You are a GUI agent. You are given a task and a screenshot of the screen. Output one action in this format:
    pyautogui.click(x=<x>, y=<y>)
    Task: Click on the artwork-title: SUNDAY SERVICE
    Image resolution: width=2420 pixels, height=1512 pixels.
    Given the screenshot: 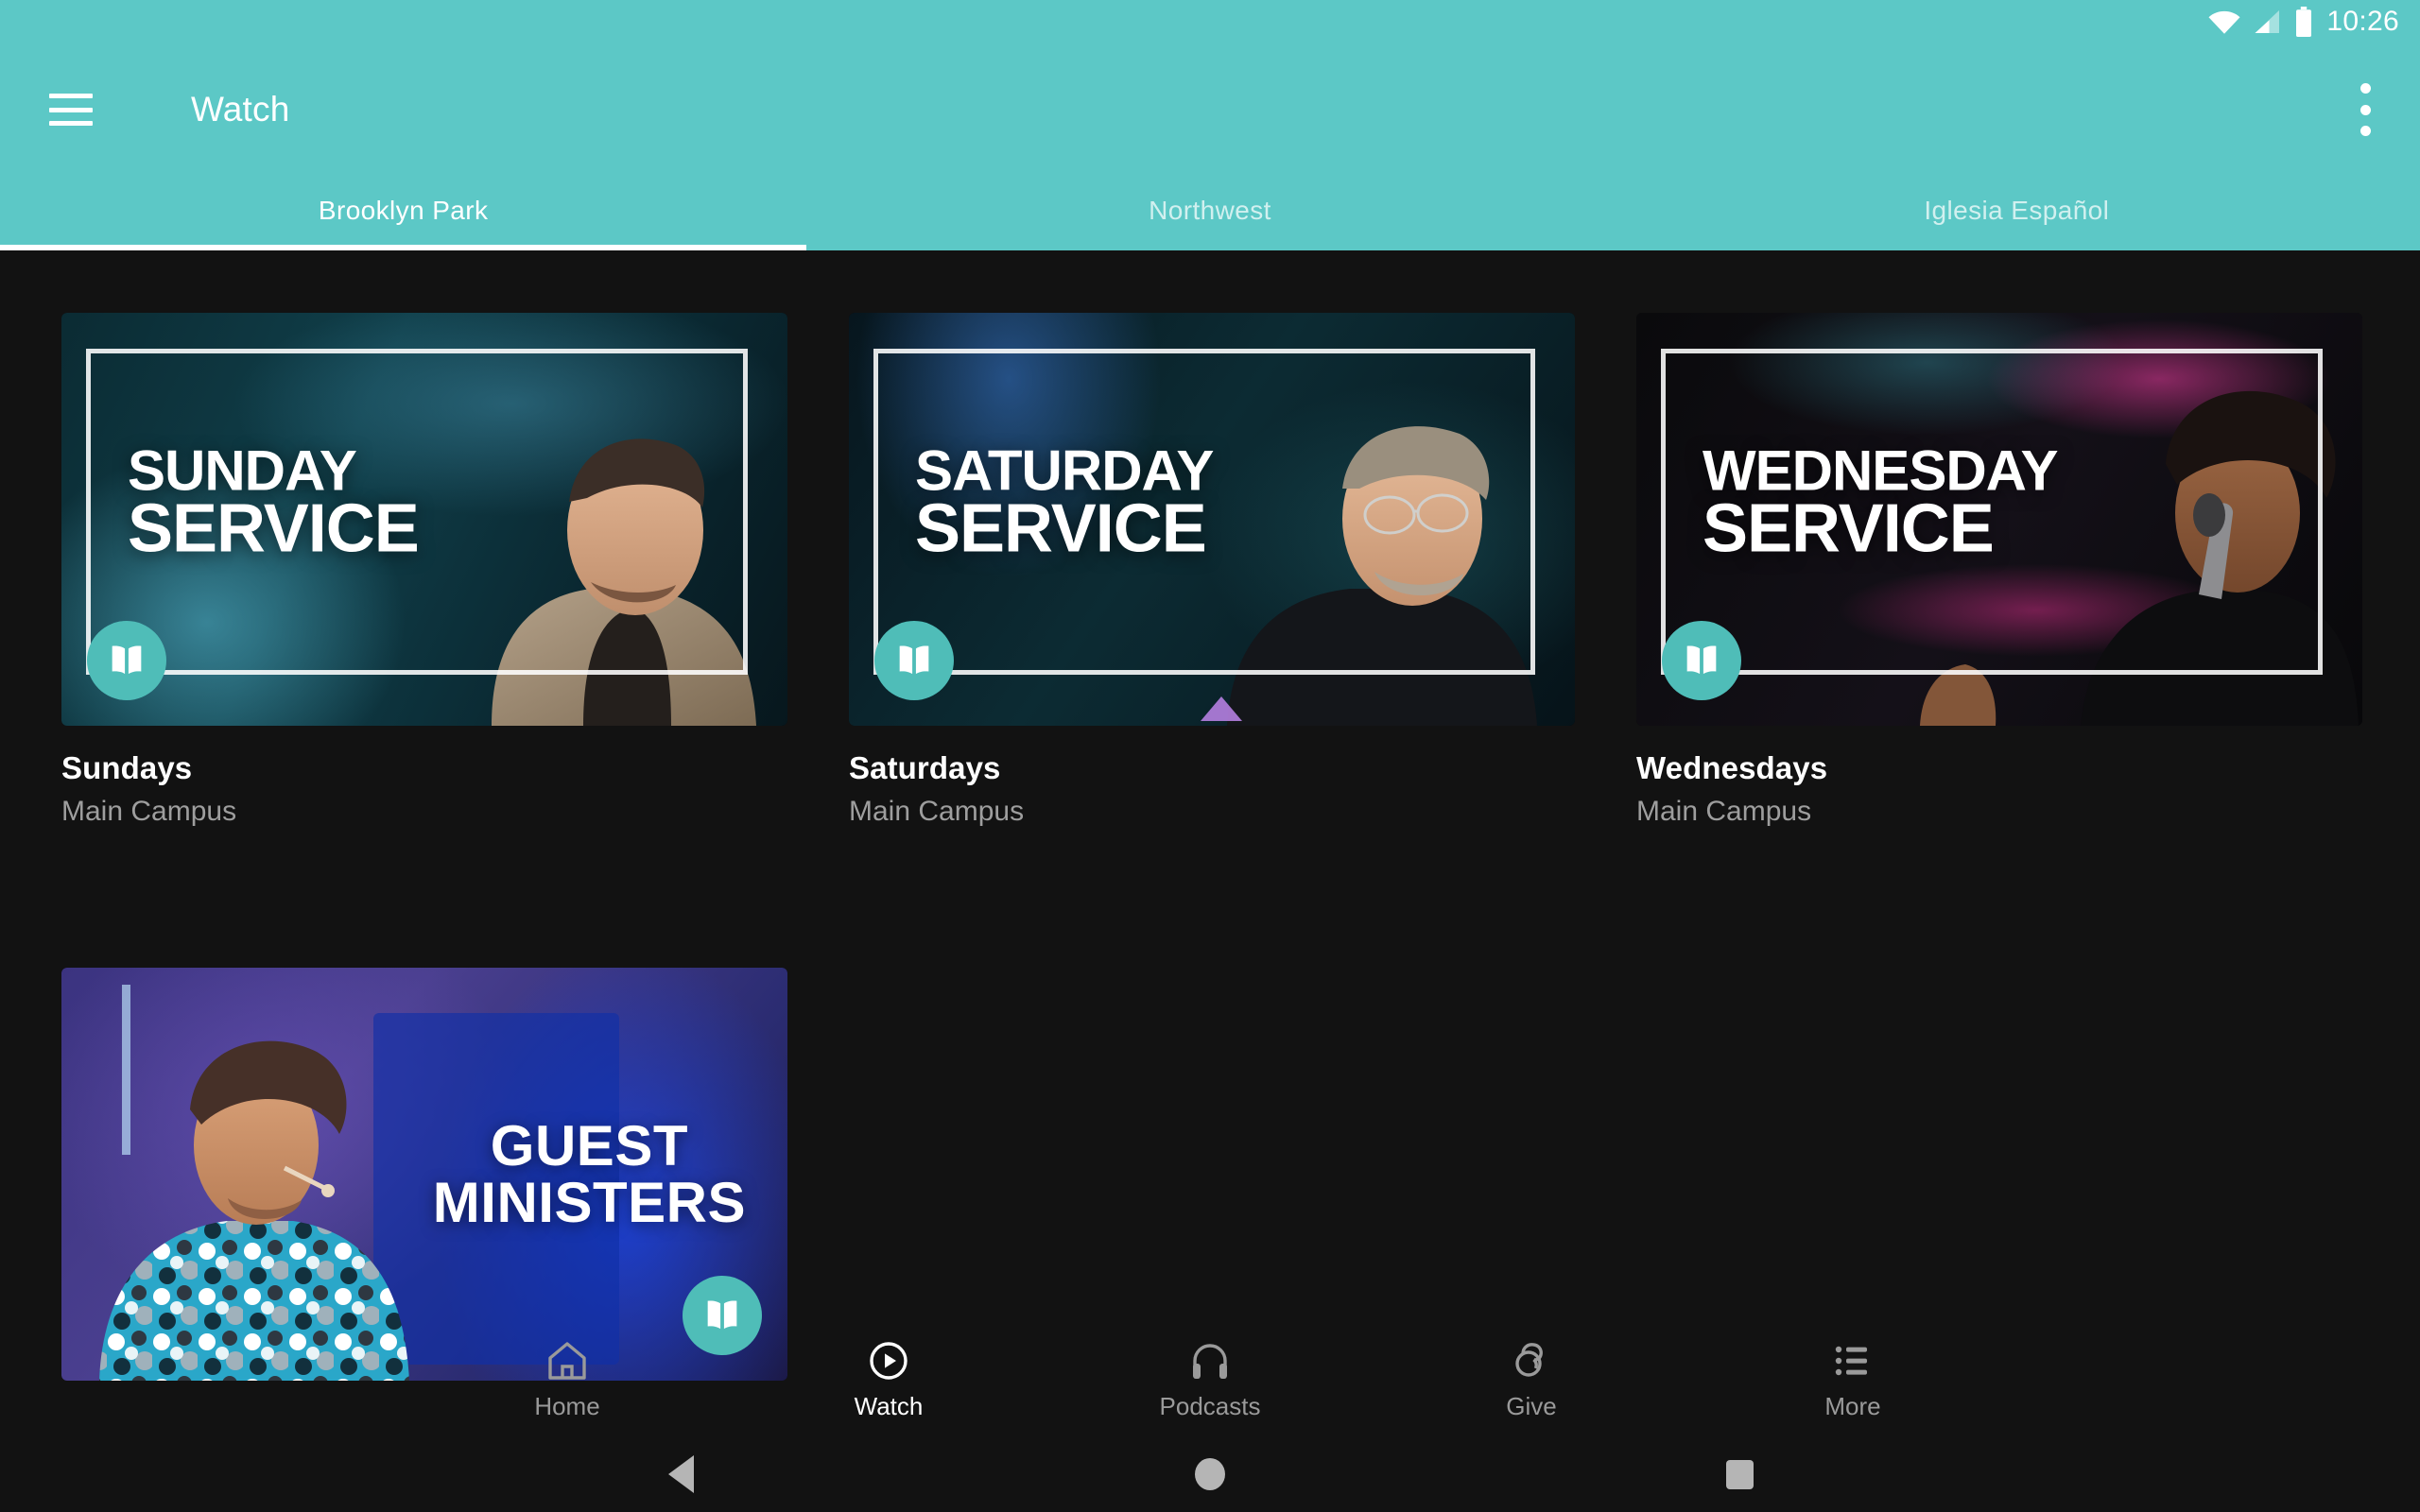 What is the action you would take?
    pyautogui.click(x=274, y=502)
    